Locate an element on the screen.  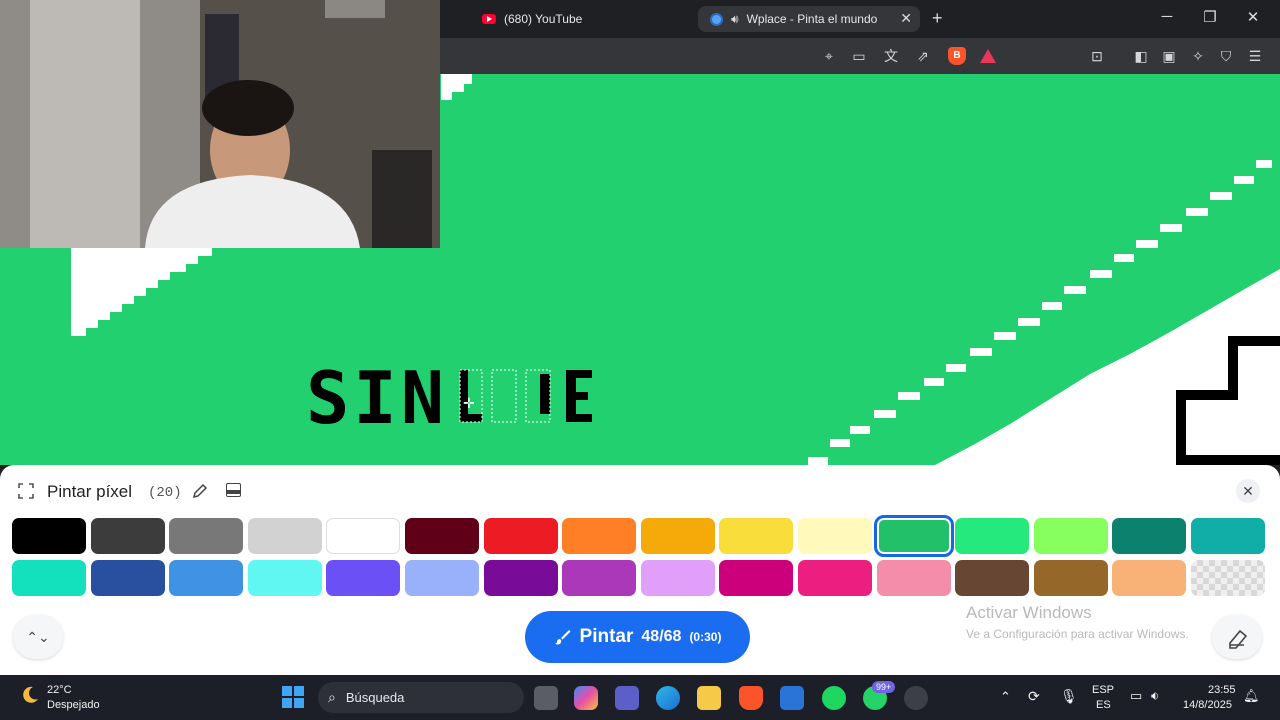
clock-time: 23:55 is located at coordinates (1222, 690).